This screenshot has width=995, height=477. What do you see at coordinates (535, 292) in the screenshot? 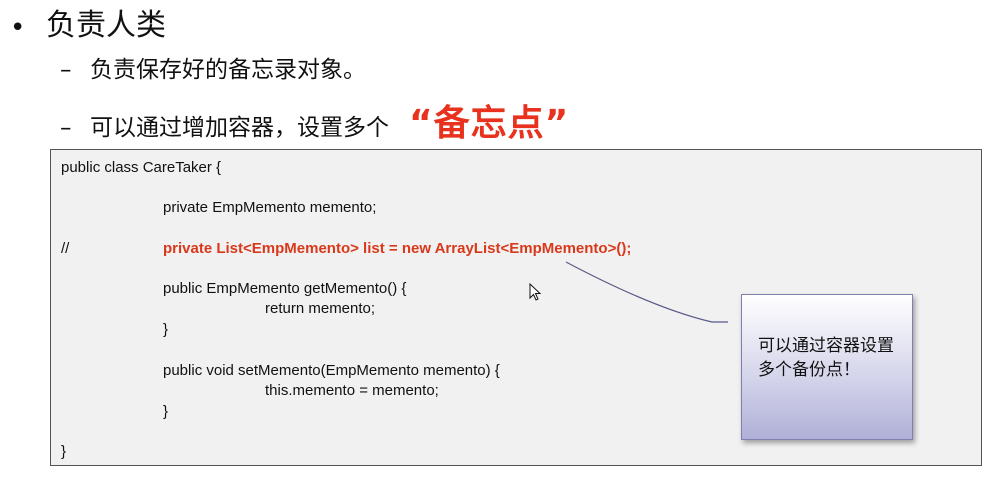
I see `mouse-cursor-icon` at bounding box center [535, 292].